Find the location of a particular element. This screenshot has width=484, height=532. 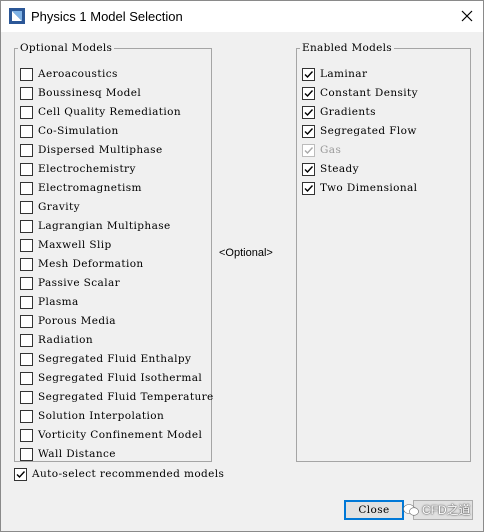

enabled-model-checkbox: Steady is located at coordinates (330, 169).